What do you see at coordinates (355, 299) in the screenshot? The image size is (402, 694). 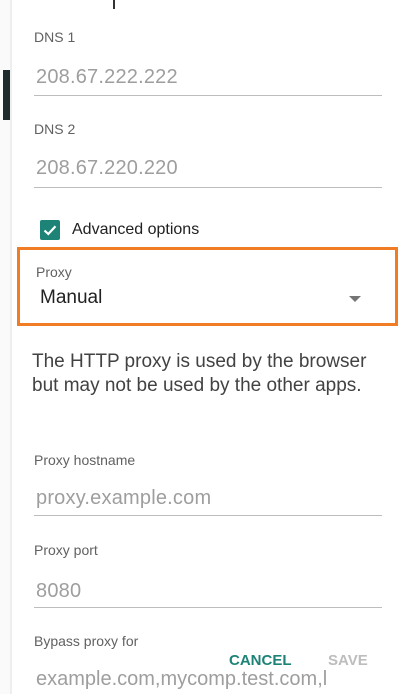 I see `dropdown-arrow-icon` at bounding box center [355, 299].